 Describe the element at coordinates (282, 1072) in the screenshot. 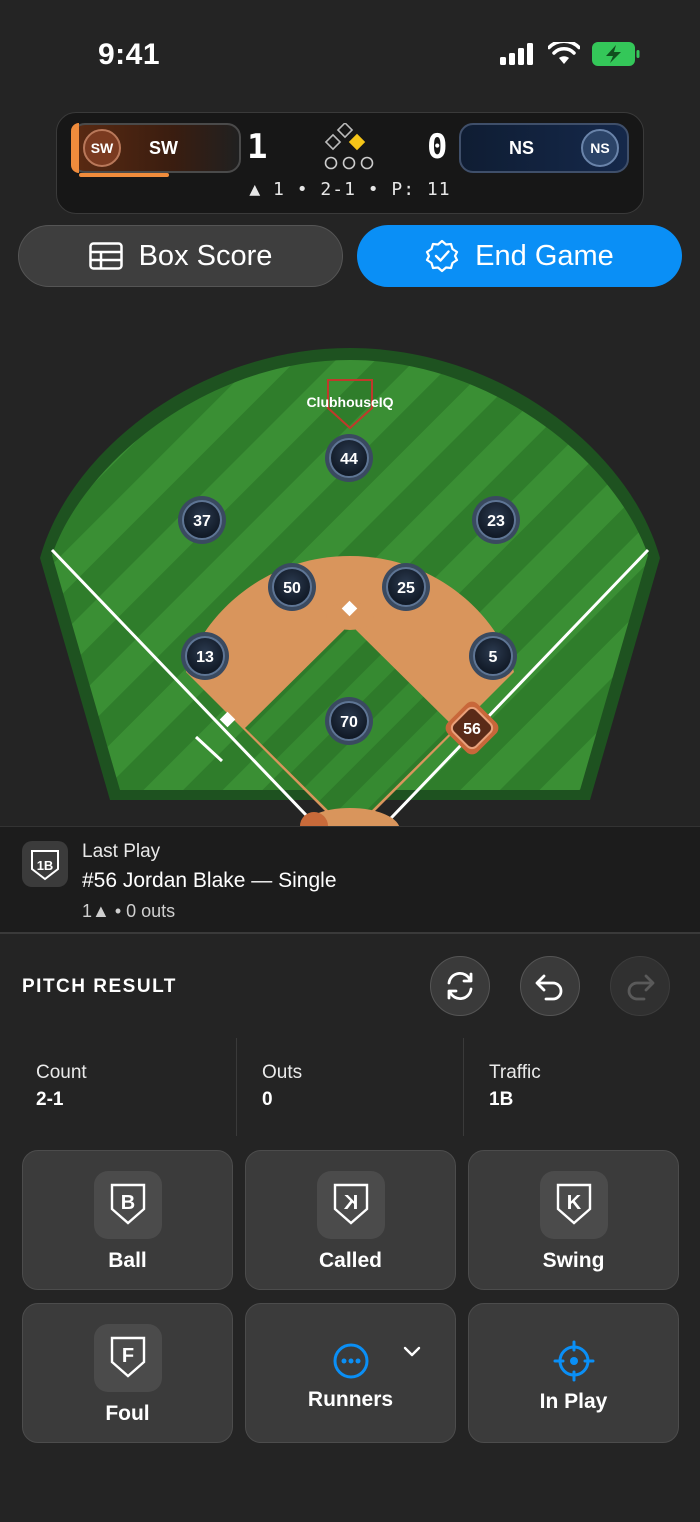

I see `outs-label: Outs` at that location.